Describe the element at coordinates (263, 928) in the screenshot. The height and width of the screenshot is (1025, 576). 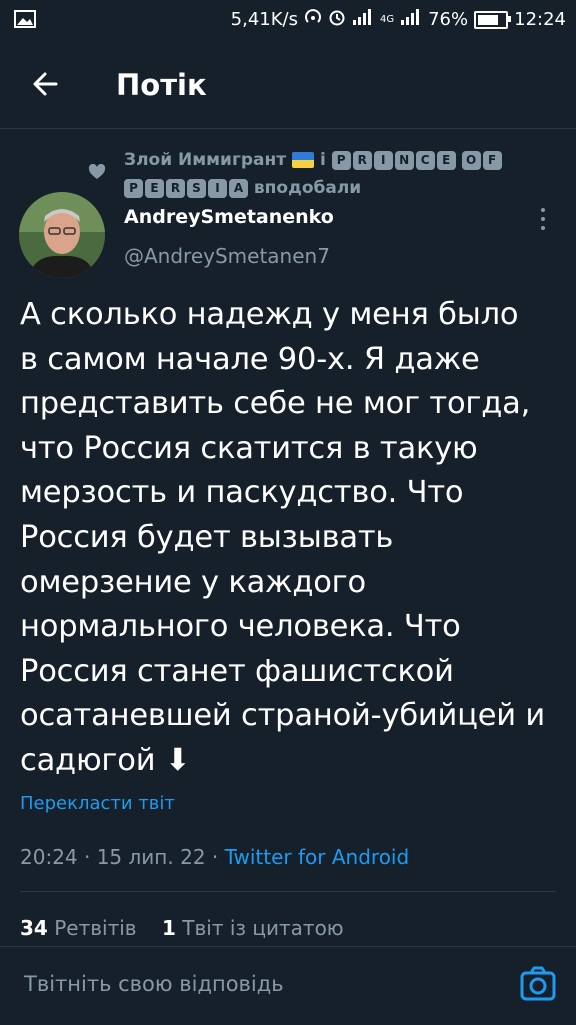
I see `quotes-label: Твіт із цитатою` at that location.